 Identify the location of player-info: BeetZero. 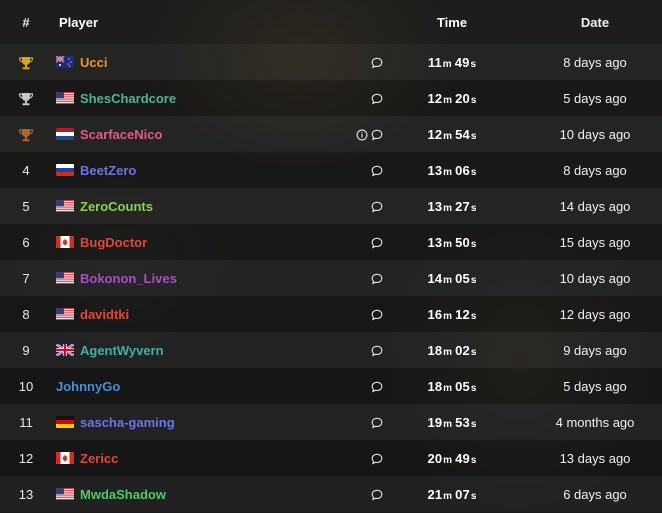
(189, 170).